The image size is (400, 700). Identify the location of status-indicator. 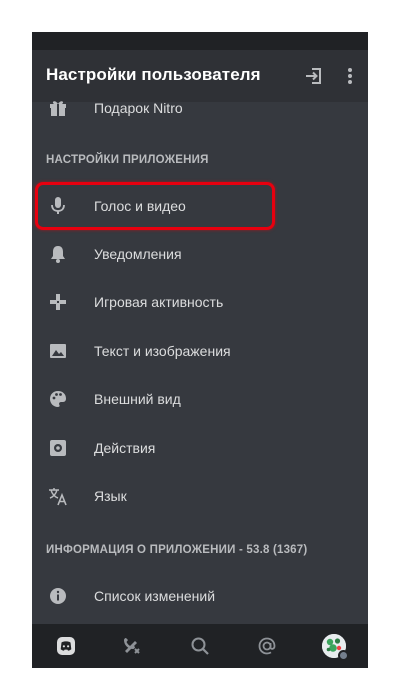
(343, 655).